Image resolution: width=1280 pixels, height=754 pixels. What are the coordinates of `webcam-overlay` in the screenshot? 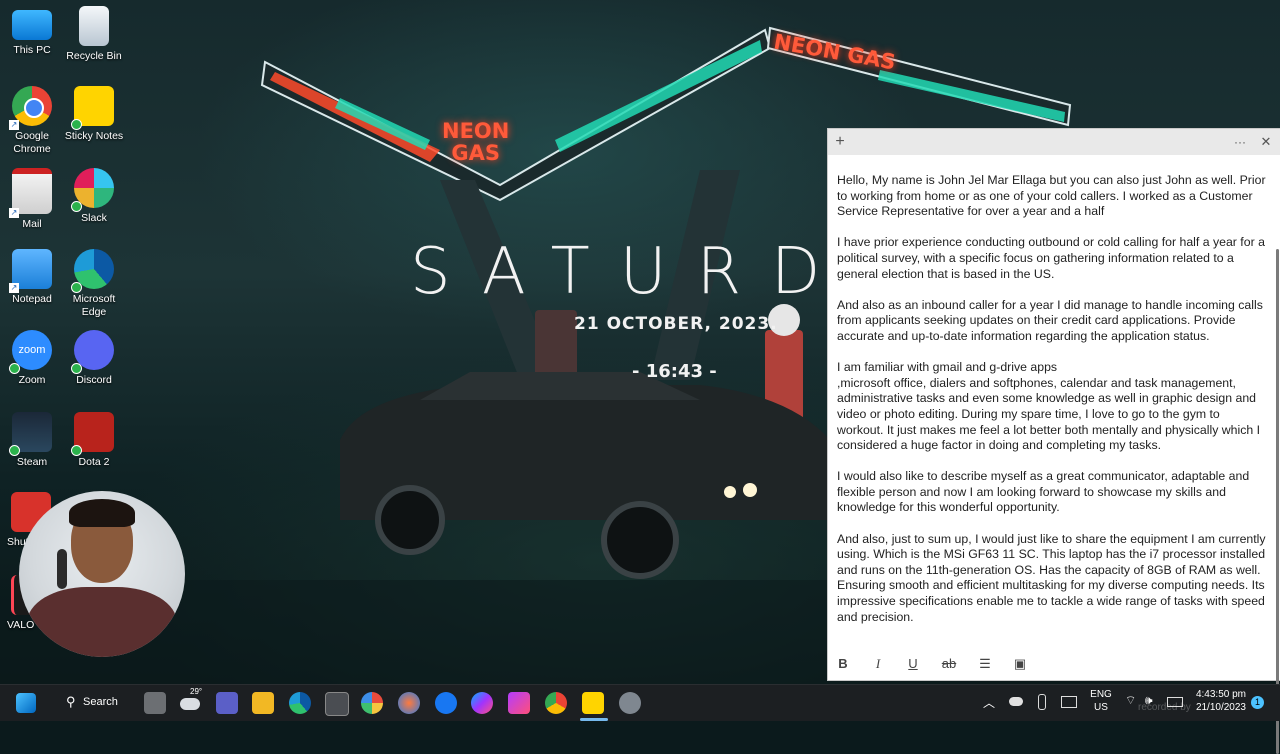 It's located at (102, 574).